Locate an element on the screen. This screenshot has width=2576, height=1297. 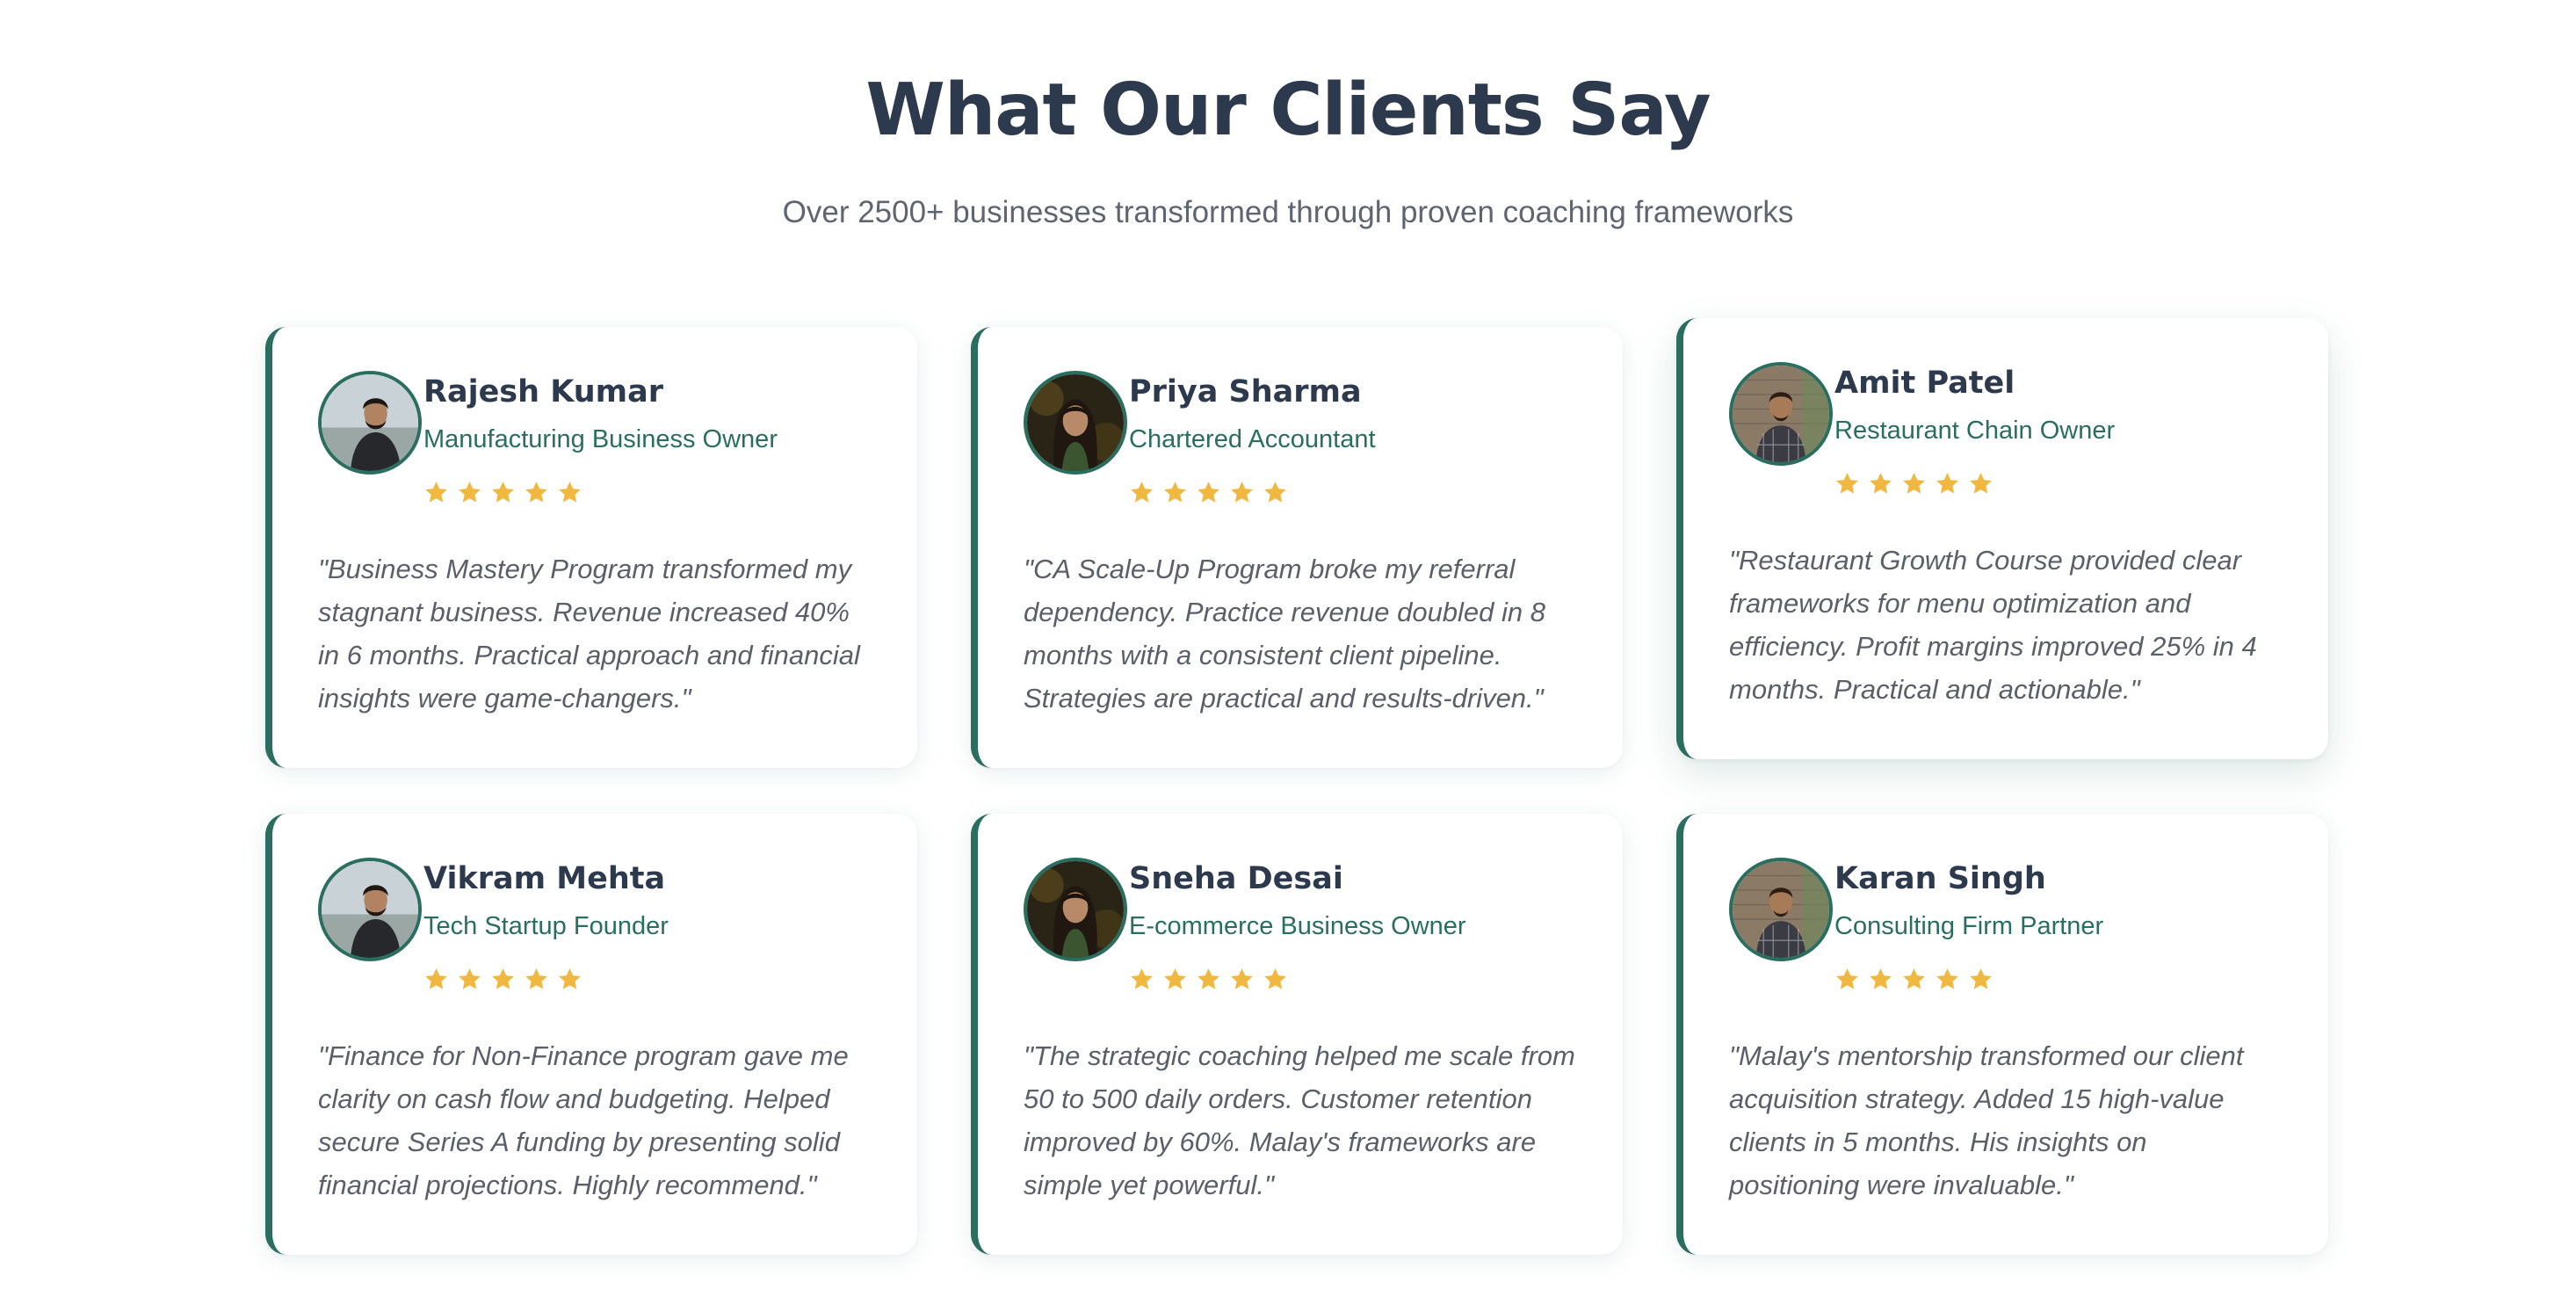
client-info: Priya Sharma Chartered Accountant is located at coordinates (1252, 438).